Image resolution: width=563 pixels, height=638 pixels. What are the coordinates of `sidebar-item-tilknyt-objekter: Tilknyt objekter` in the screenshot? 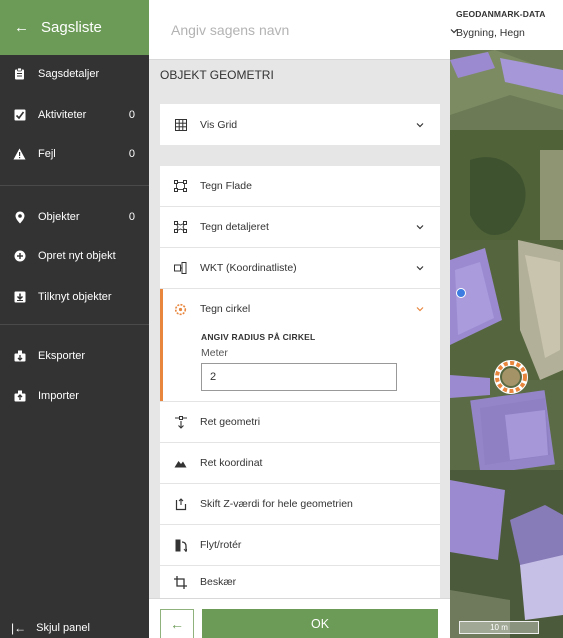 It's located at (74, 297).